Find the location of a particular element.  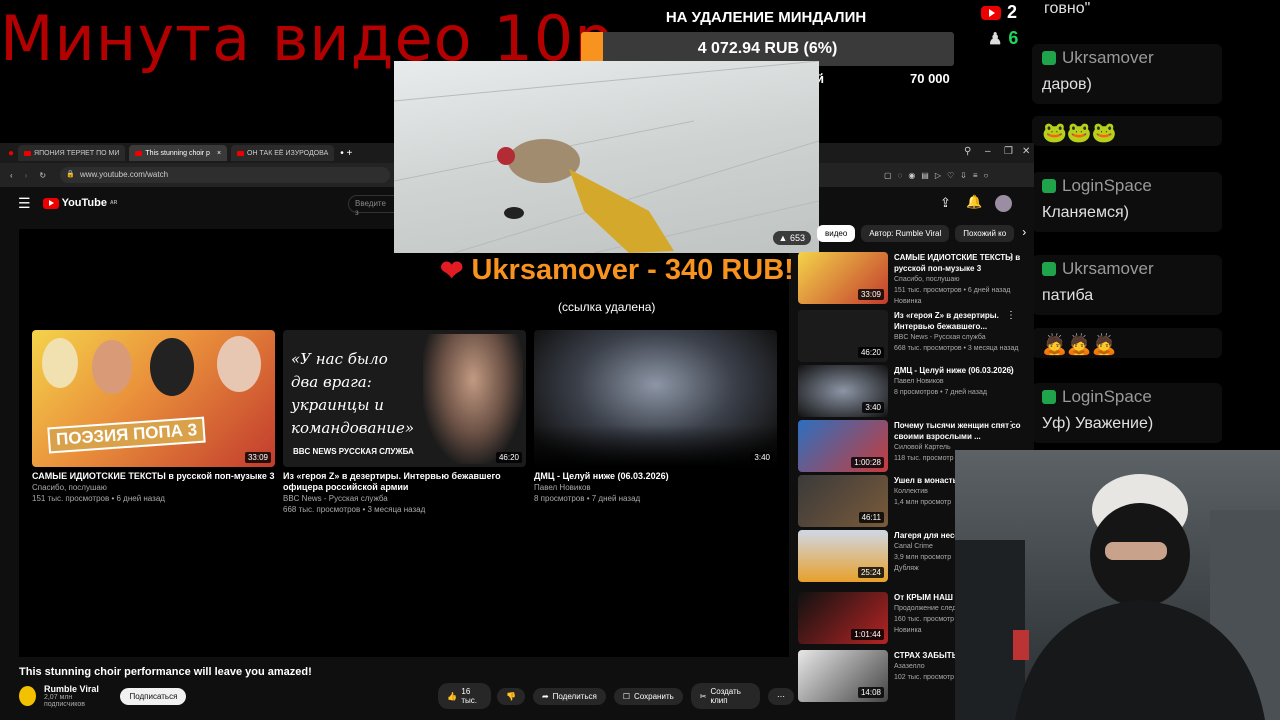

youtube-viewers-stat: 2 is located at coordinates (999, 12).